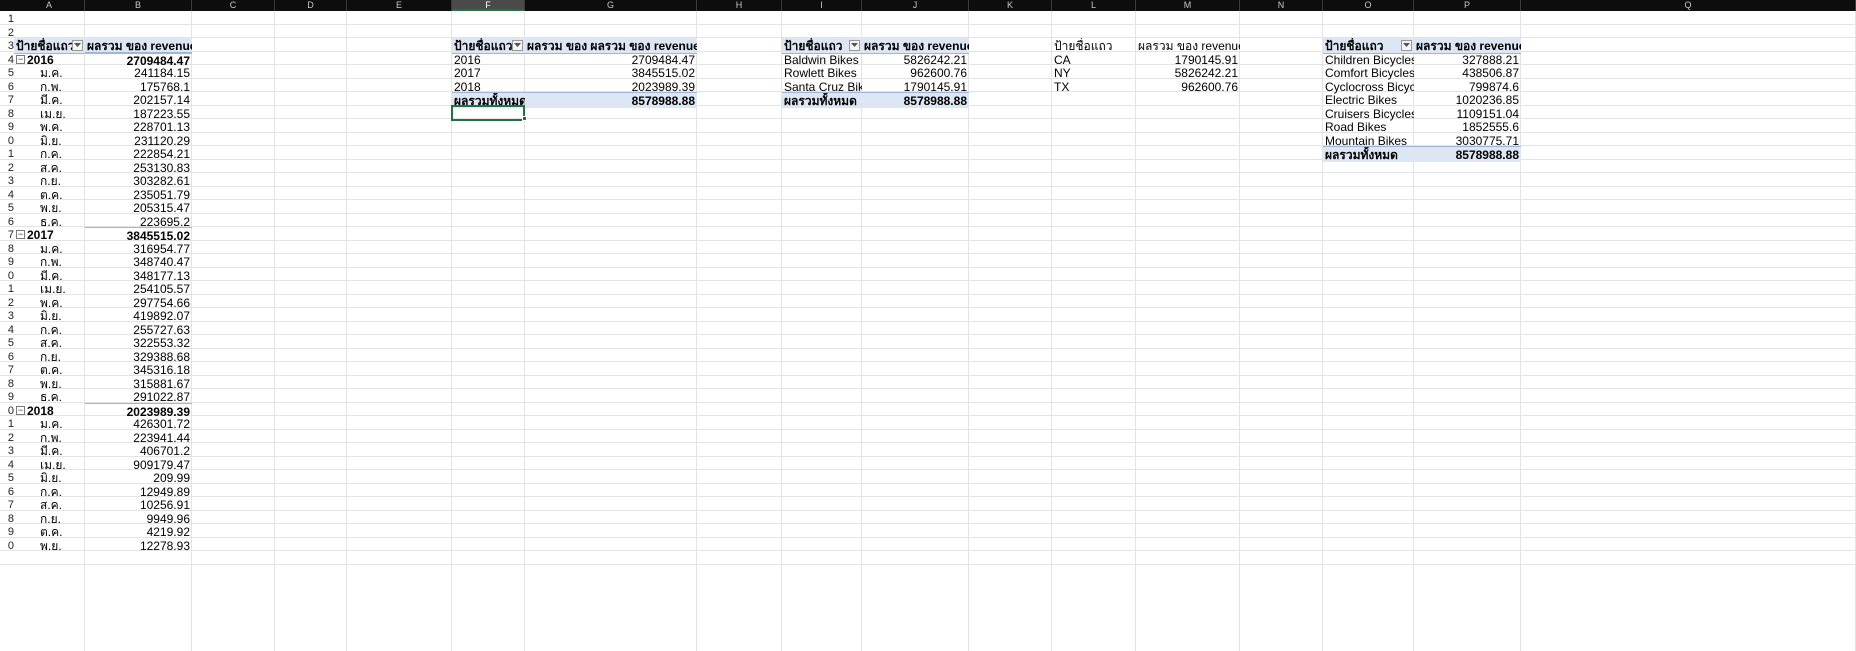 This screenshot has width=1856, height=651. I want to click on pivot5-total-value: 8578988.88, so click(1467, 154).